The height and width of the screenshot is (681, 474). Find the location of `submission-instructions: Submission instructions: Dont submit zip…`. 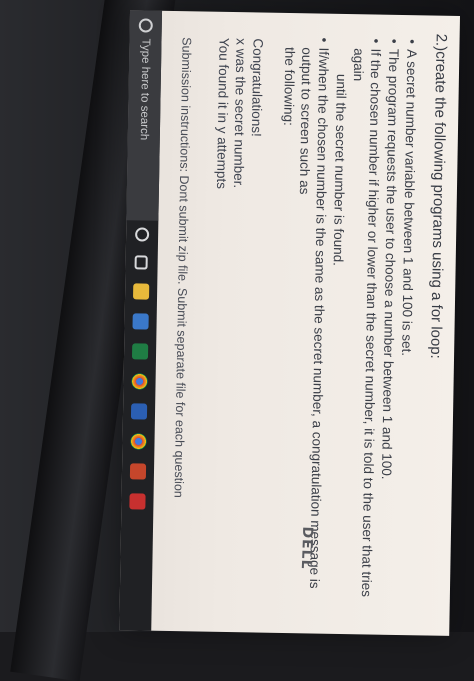

submission-instructions: Submission instructions: Dont submit zip… is located at coordinates (182, 267).